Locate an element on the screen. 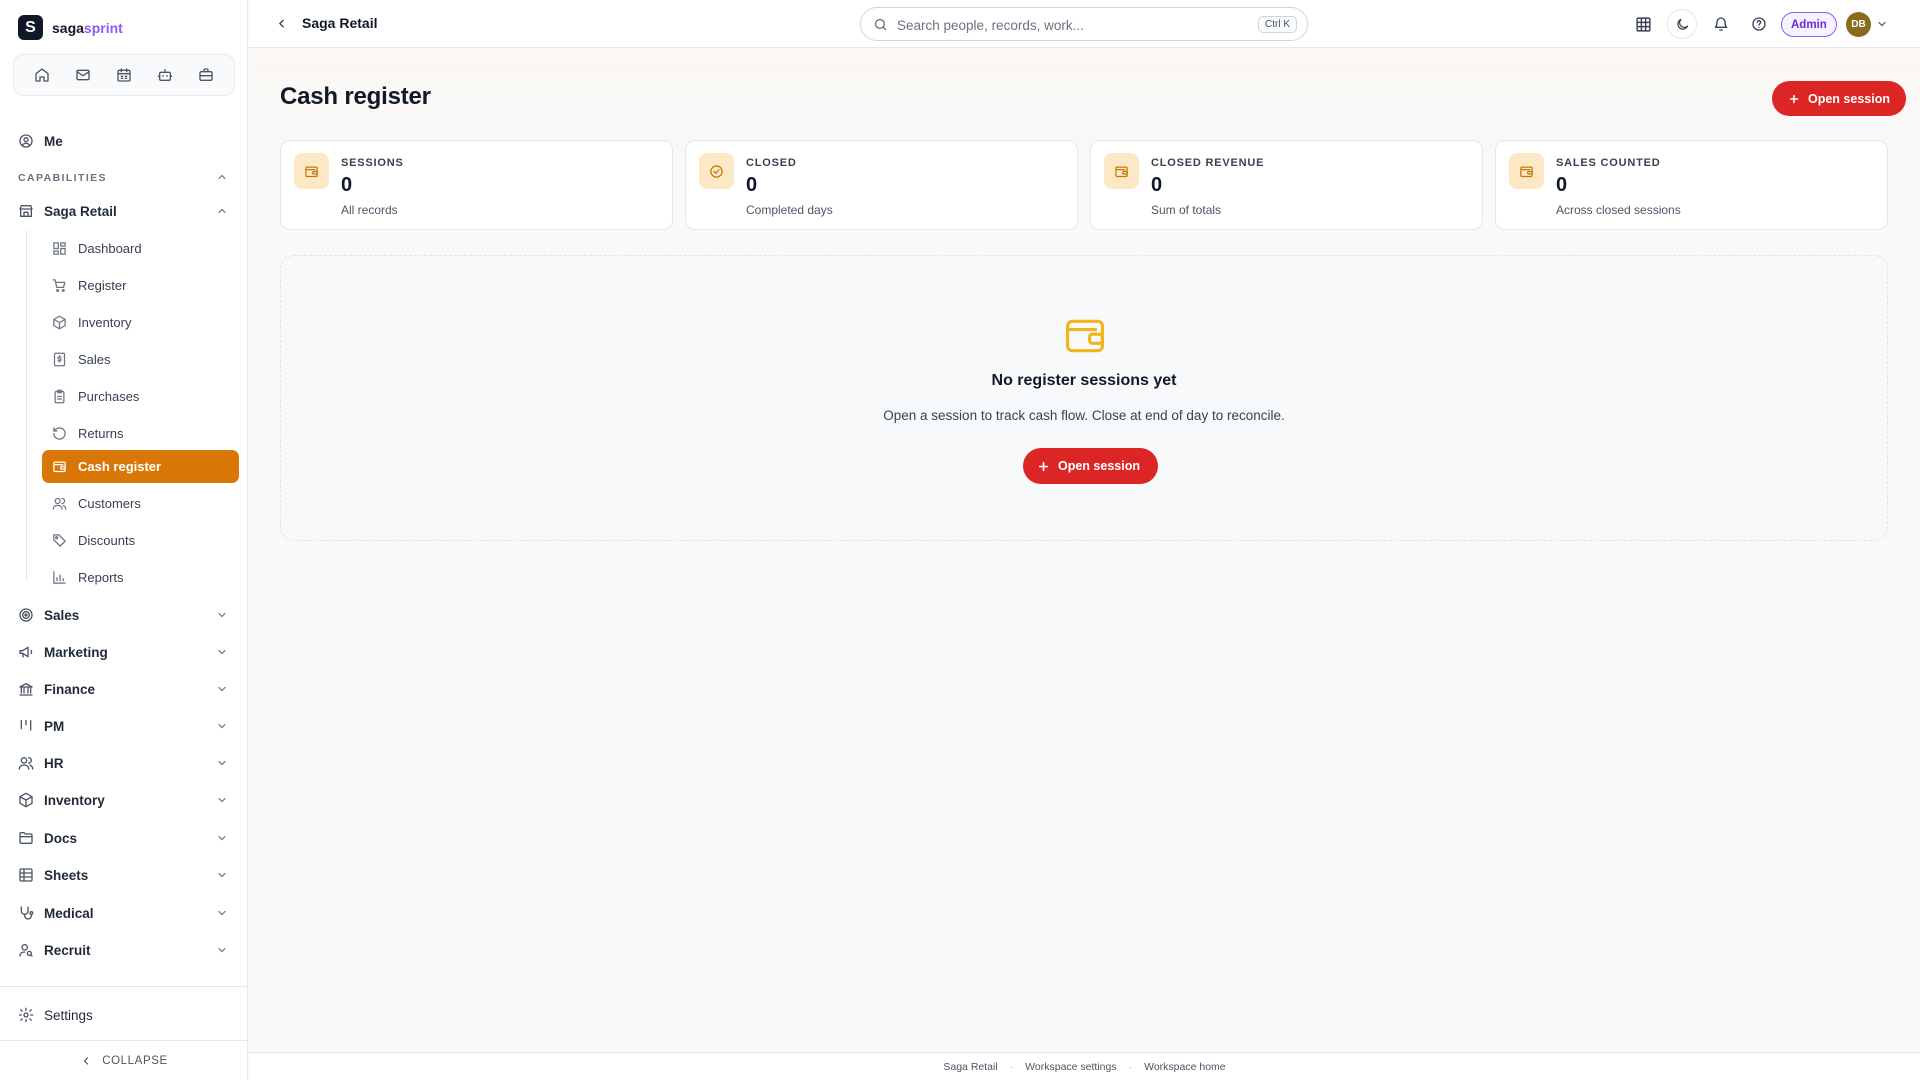  users-icon is located at coordinates (59, 503).